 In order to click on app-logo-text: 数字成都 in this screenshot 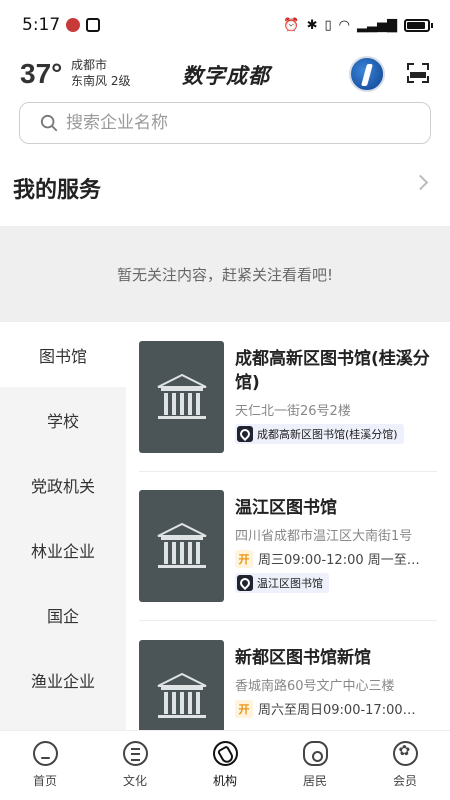, I will do `click(226, 75)`.